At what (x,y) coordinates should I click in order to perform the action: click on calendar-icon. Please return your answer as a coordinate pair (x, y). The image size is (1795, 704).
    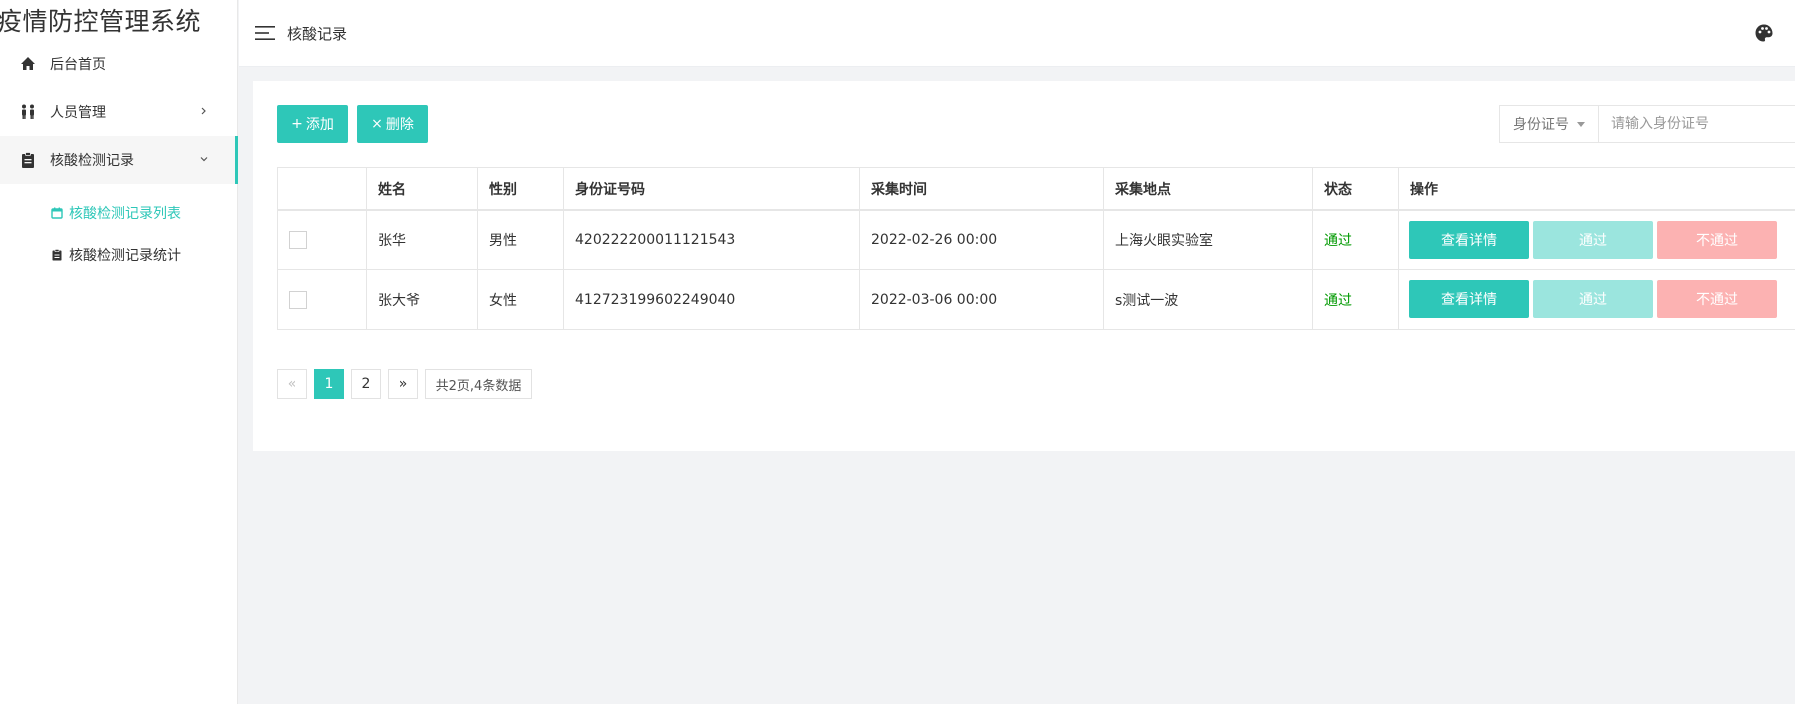
    Looking at the image, I should click on (57, 213).